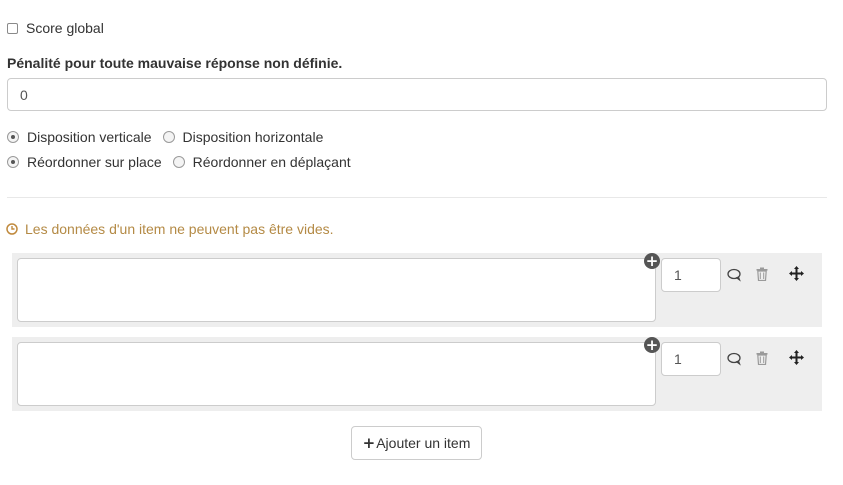  Describe the element at coordinates (417, 197) in the screenshot. I see `divider` at that location.